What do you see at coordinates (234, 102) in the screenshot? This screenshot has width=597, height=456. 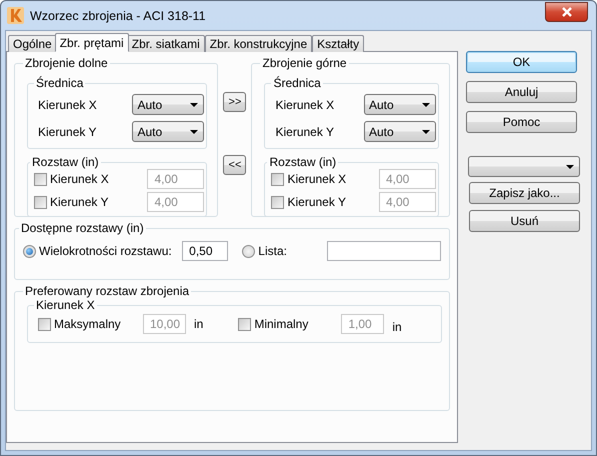 I see `copy-button: >>` at bounding box center [234, 102].